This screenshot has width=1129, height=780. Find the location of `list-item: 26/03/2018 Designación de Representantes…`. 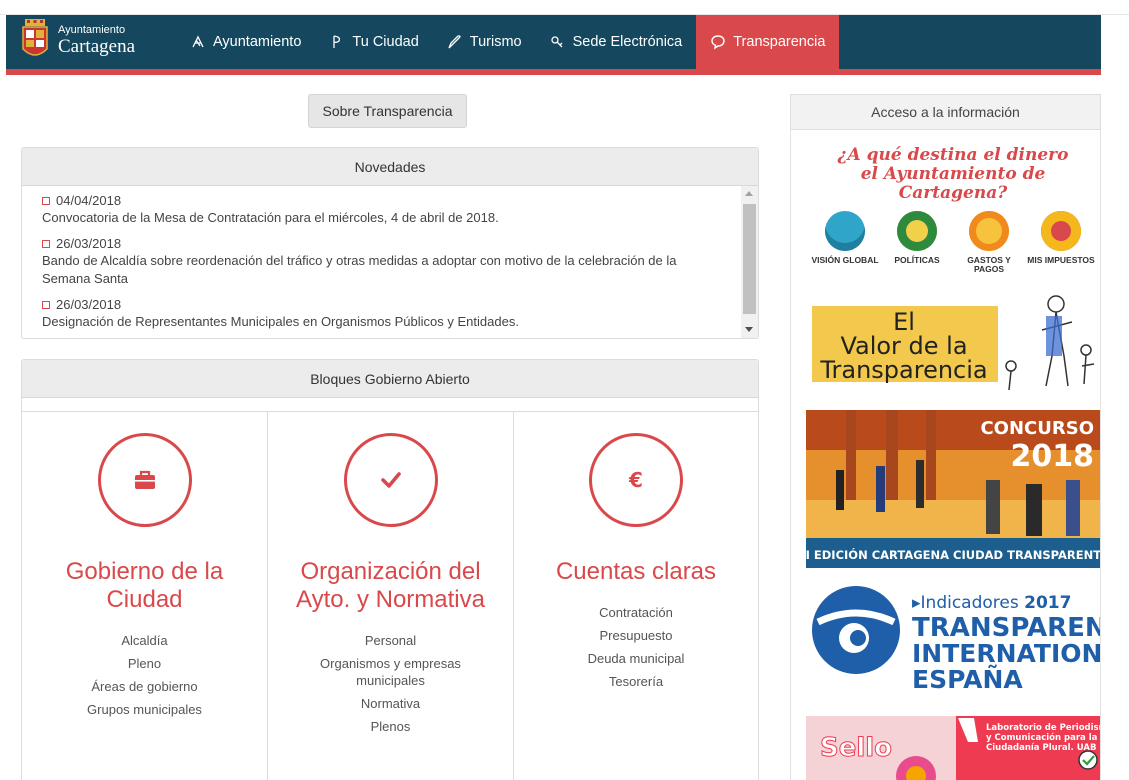

list-item: 26/03/2018 Designación de Representantes… is located at coordinates (391, 313).